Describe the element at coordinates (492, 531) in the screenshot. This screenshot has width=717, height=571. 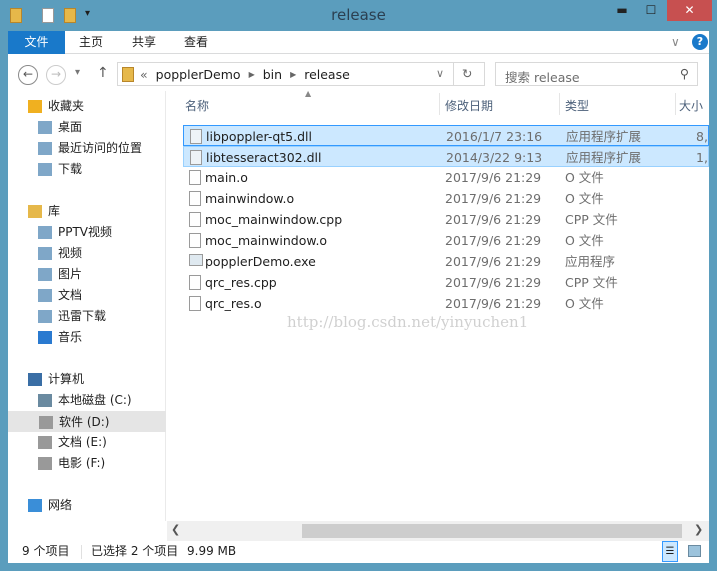
I see `scrollbar-thumb` at that location.